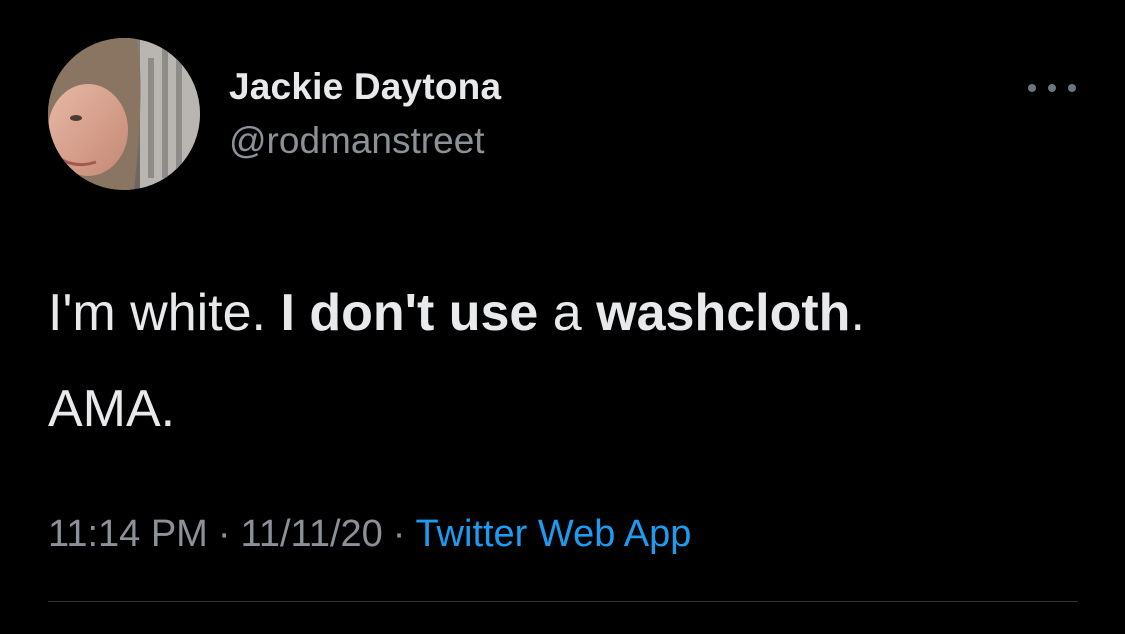 This screenshot has height=634, width=1125. Describe the element at coordinates (857, 313) in the screenshot. I see `tweet-segment: .` at that location.